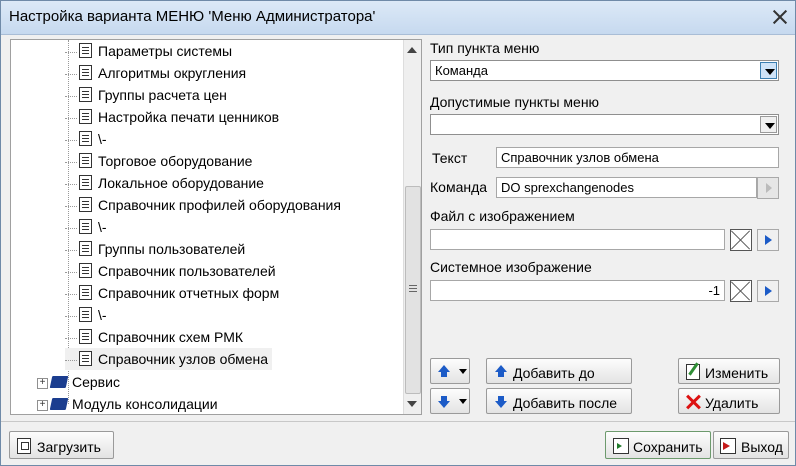 This screenshot has width=796, height=466. I want to click on tree-item: Настройка печати ценников, so click(172, 117).